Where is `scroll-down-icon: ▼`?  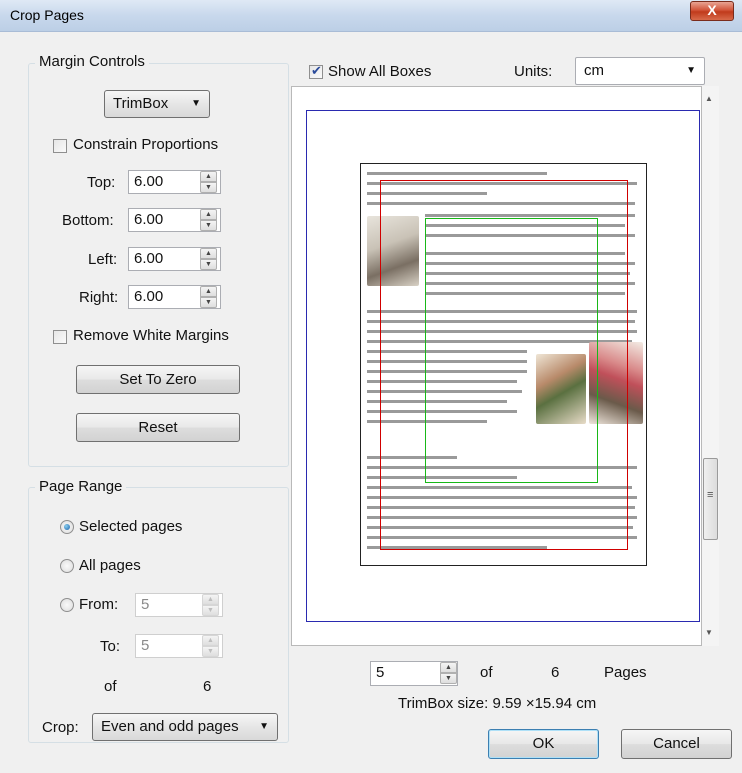 scroll-down-icon: ▼ is located at coordinates (709, 632).